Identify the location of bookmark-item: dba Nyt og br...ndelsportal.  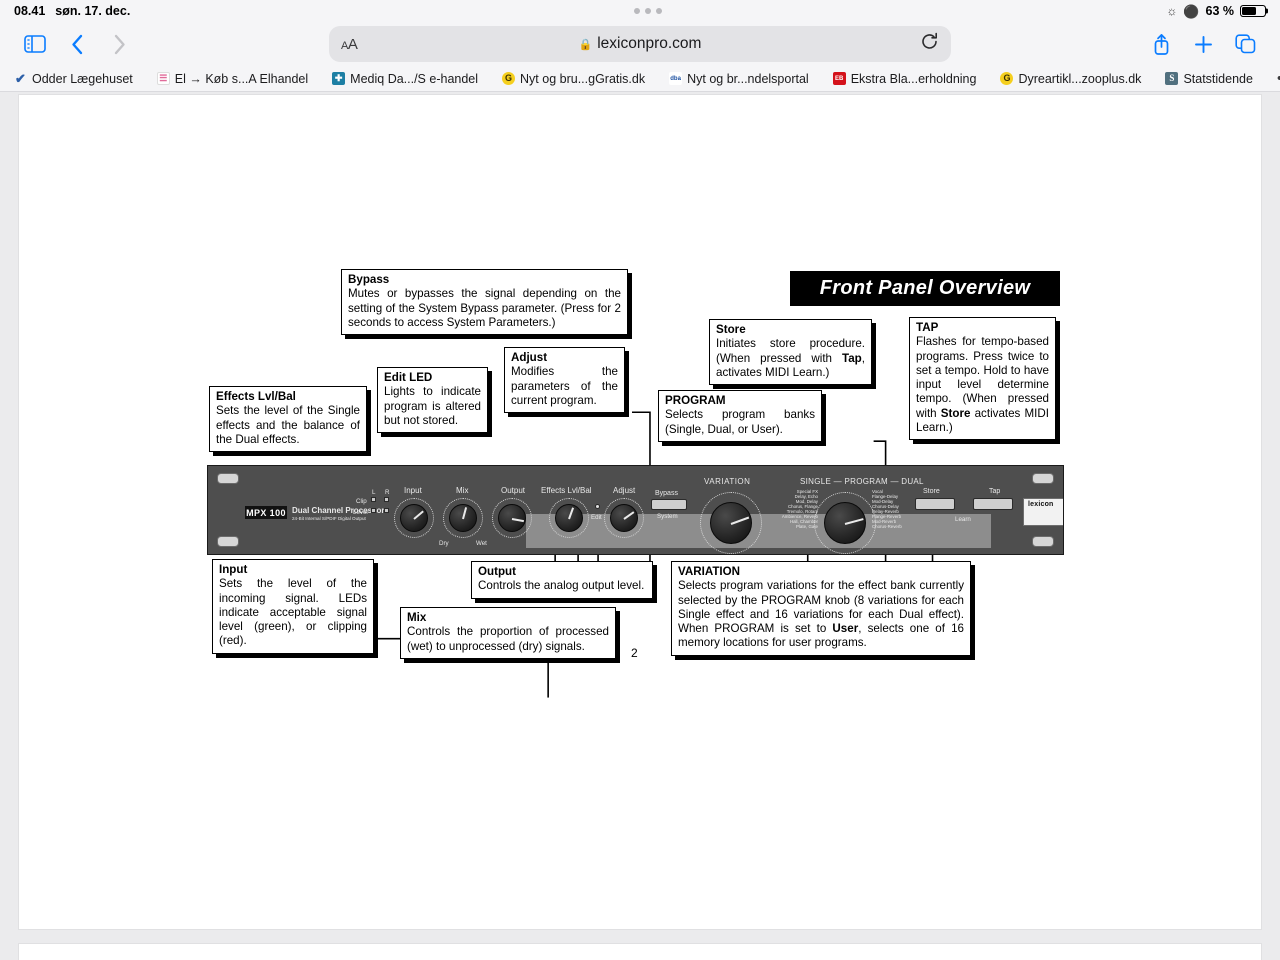
(743, 79).